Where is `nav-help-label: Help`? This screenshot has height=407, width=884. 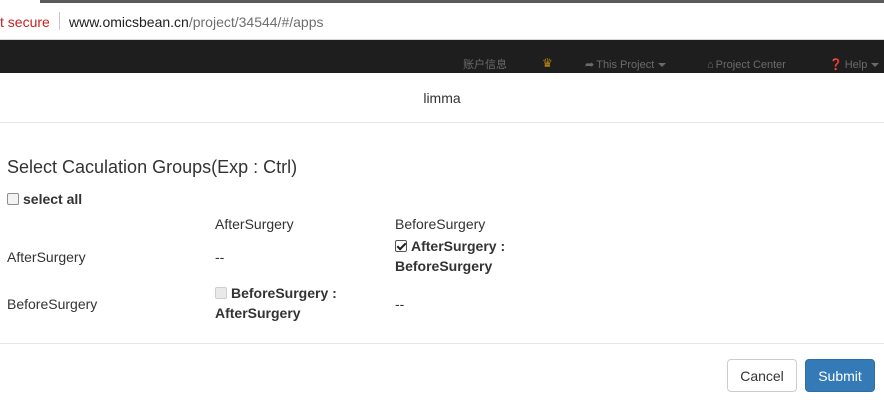 nav-help-label: Help is located at coordinates (856, 65).